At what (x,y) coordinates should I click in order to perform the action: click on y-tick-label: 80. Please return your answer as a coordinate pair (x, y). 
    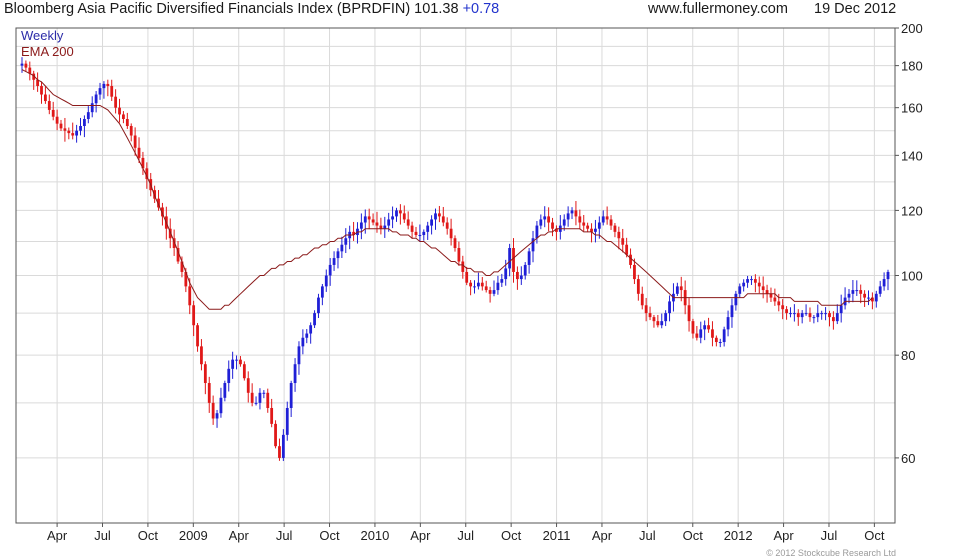
    Looking at the image, I should click on (908, 355).